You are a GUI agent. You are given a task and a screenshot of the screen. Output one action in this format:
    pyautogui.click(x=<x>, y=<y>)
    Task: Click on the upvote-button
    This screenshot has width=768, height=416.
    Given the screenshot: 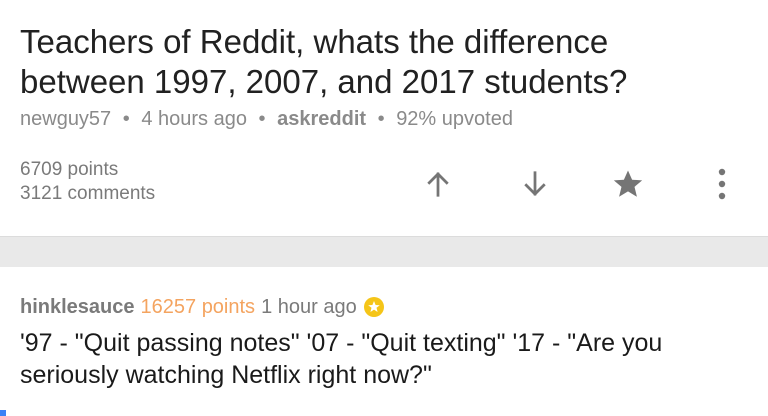 What is the action you would take?
    pyautogui.click(x=438, y=184)
    